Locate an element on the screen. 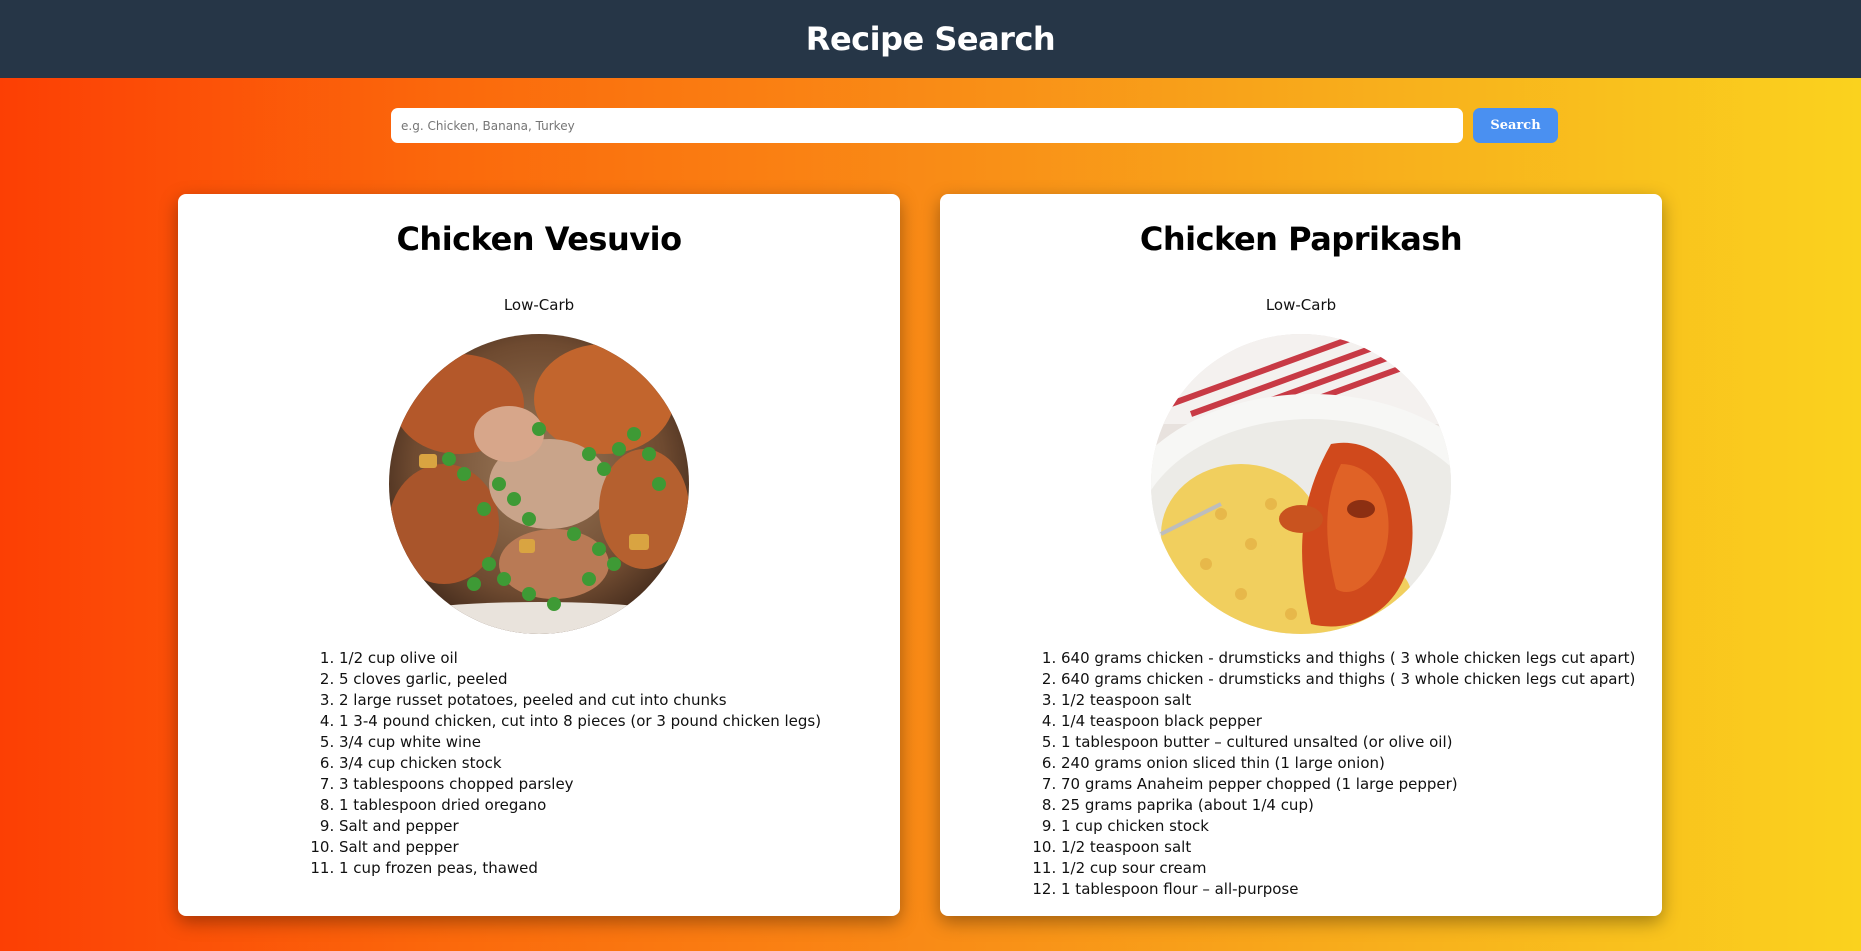 This screenshot has height=951, width=1861. page-title: Recipe Search is located at coordinates (930, 39).